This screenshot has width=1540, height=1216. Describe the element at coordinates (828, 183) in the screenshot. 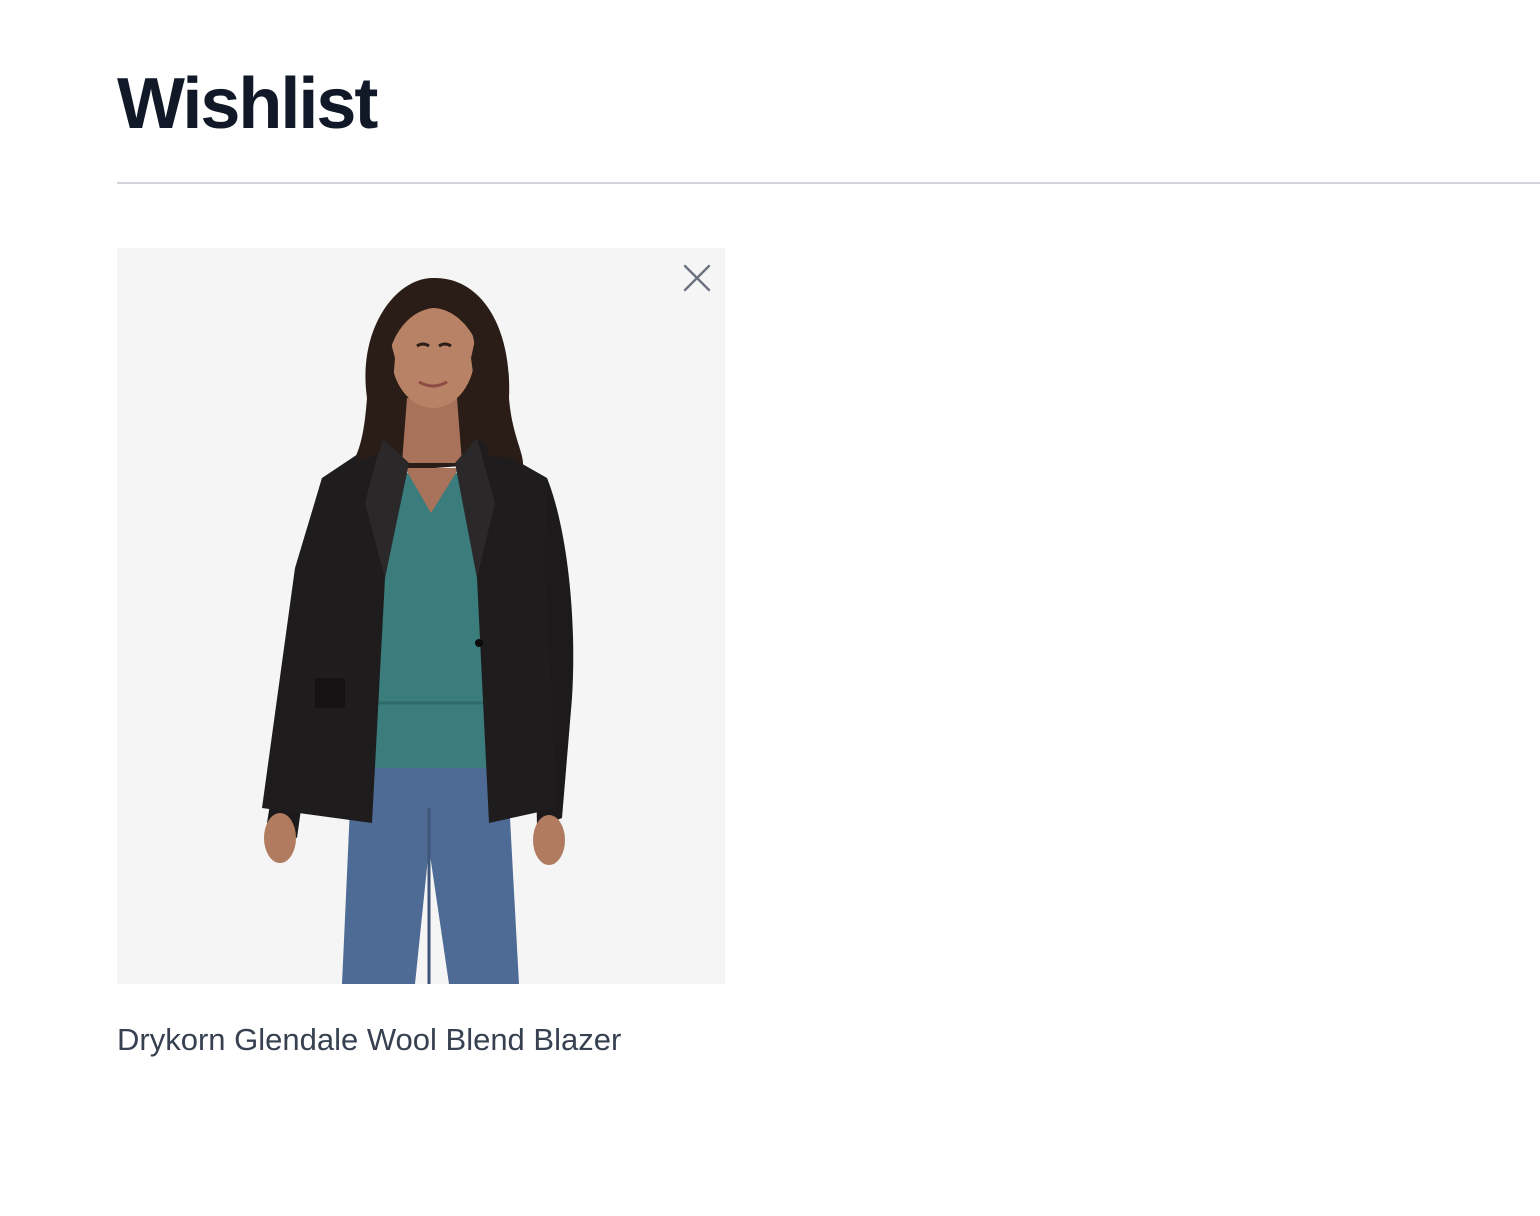

I see `title-divider` at that location.